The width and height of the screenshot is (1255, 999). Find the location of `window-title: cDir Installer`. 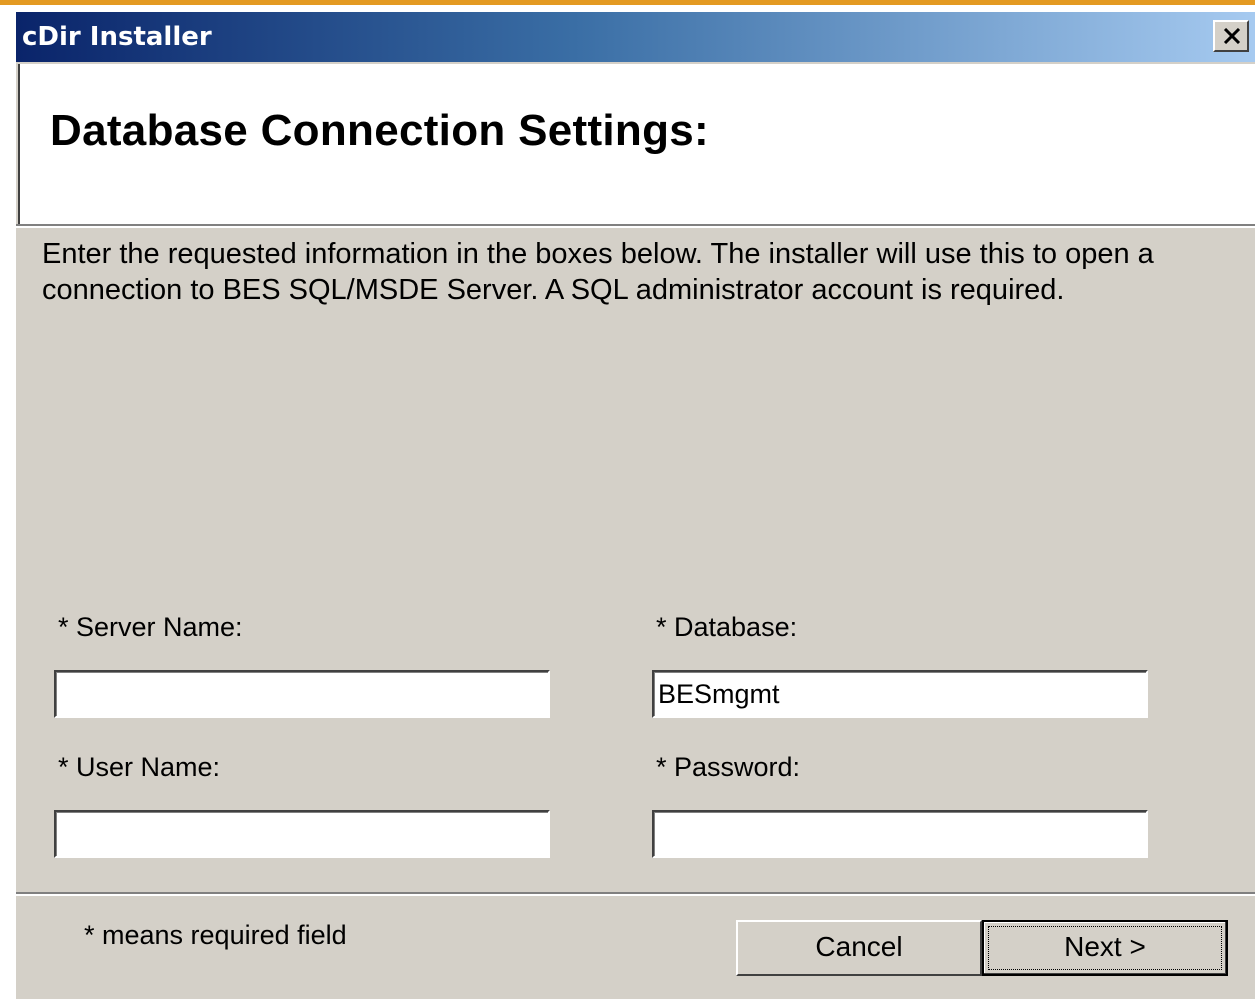

window-title: cDir Installer is located at coordinates (117, 37).